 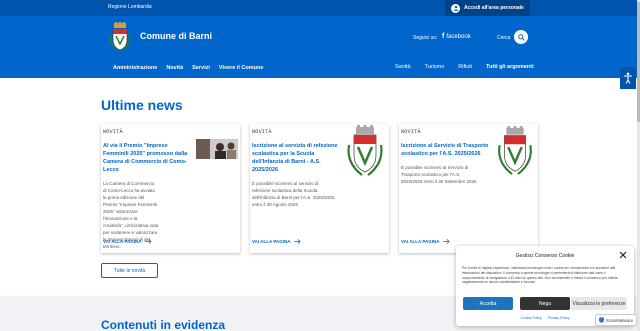 I want to click on card-image, so click(x=217, y=149).